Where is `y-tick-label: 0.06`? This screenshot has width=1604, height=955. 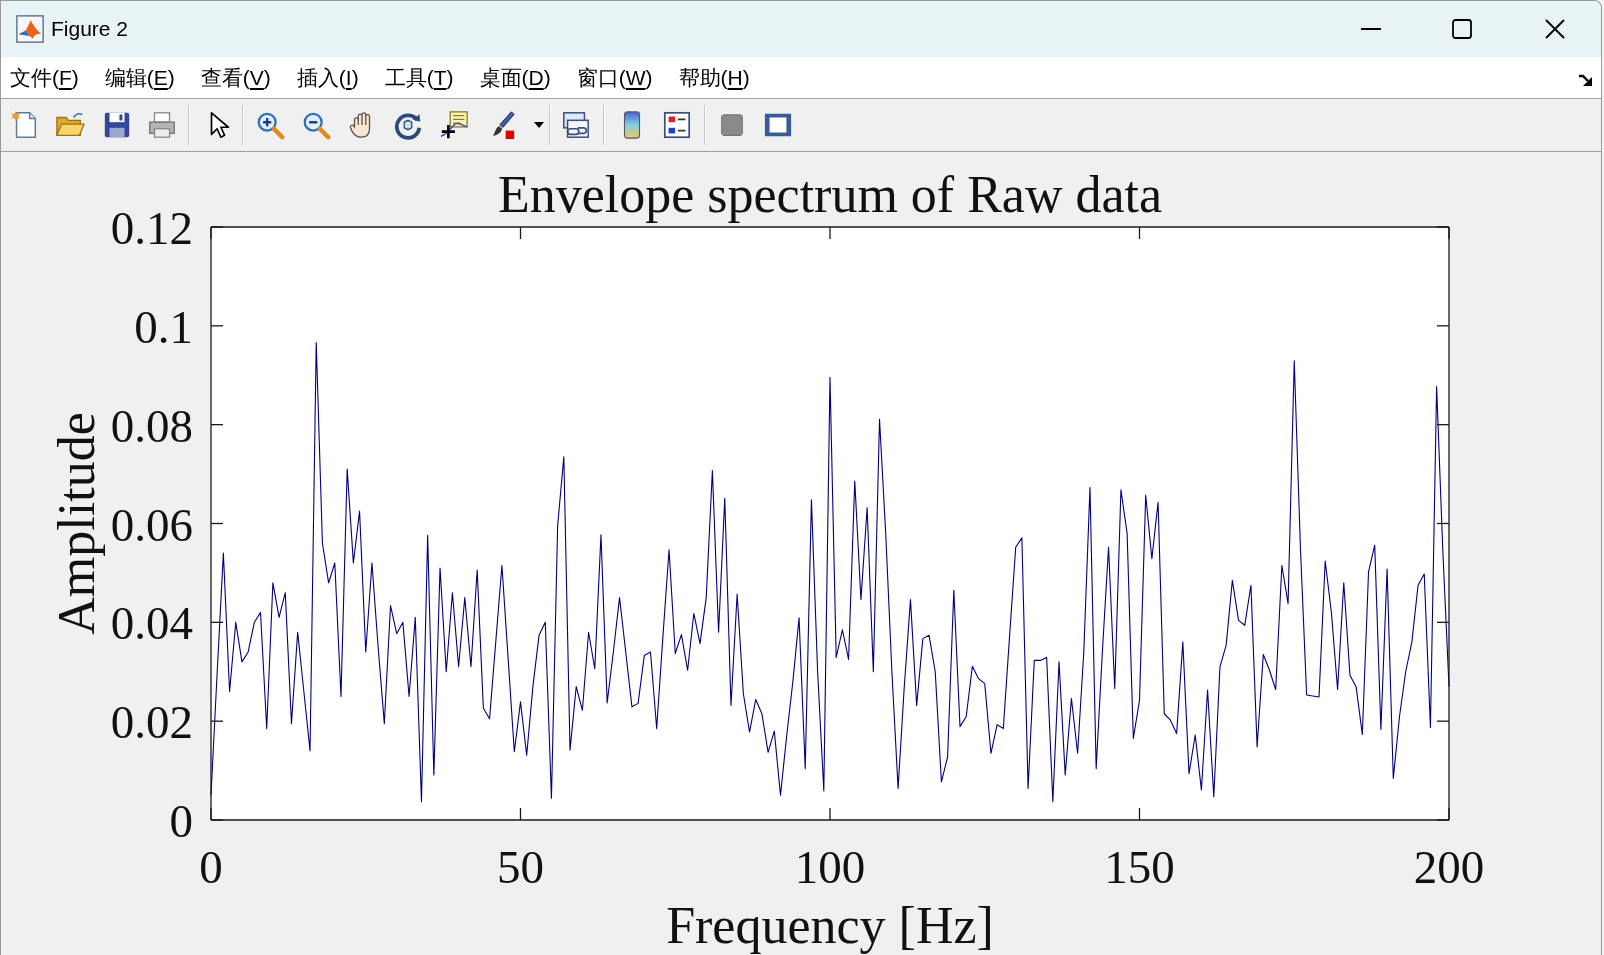 y-tick-label: 0.06 is located at coordinates (151, 524).